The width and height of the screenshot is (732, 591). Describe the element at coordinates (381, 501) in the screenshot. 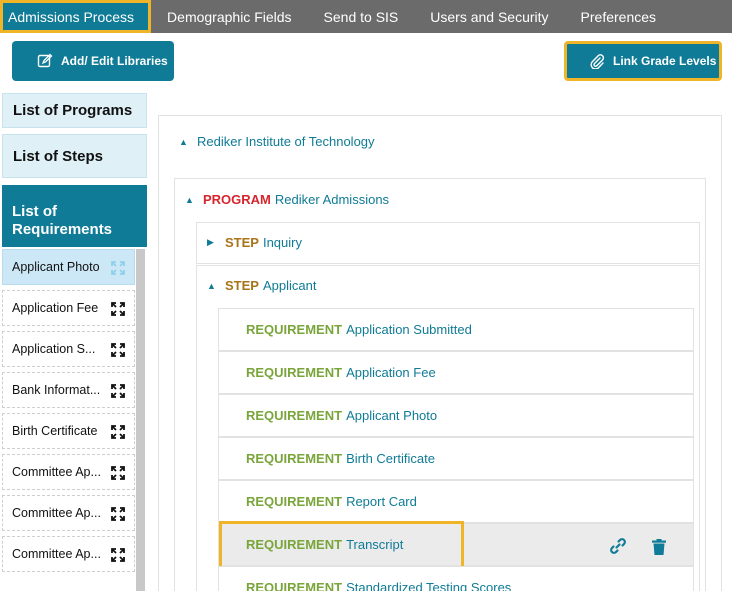

I see `requirement-name: Report Card` at that location.